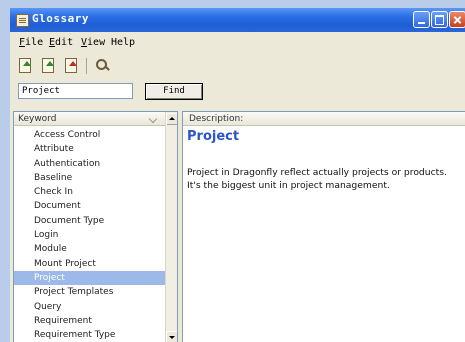  I want to click on list-item: Access Control, so click(89, 135).